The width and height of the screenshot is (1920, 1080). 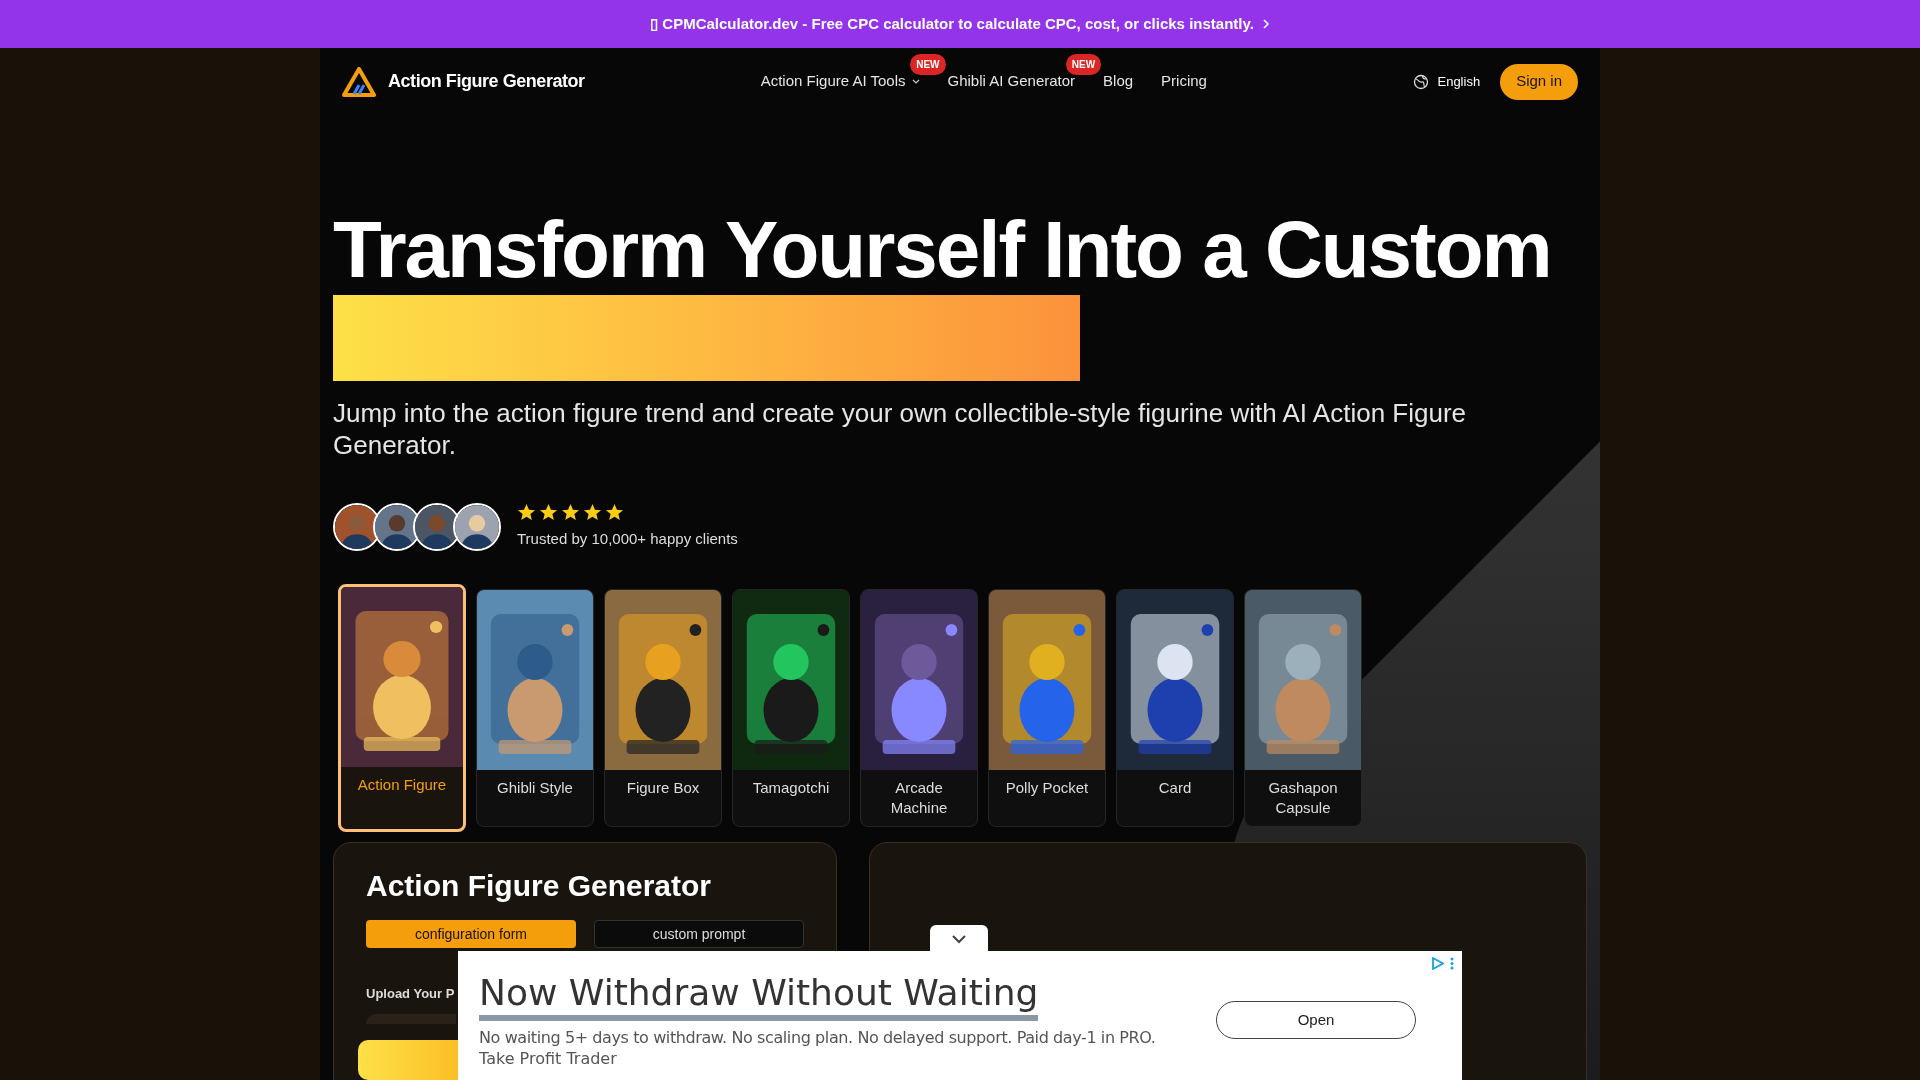 I want to click on logo-icon, so click(x=359, y=81).